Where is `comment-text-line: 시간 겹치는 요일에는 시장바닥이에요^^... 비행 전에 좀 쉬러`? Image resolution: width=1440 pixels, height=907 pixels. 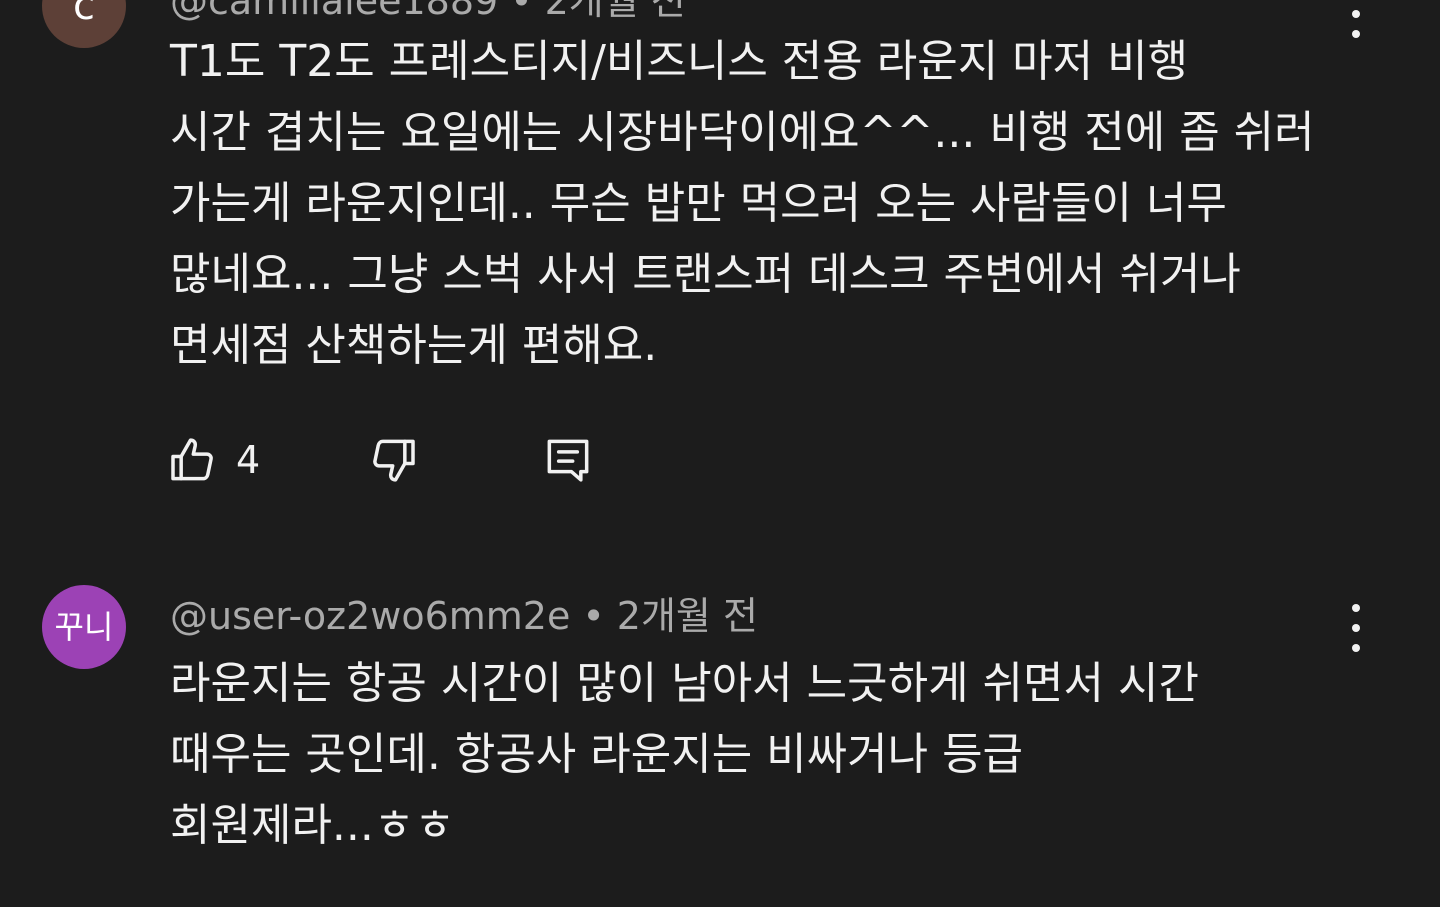
comment-text-line: 시간 겹치는 요일에는 시장바닥이에요^^... 비행 전에 좀 쉬러 is located at coordinates (742, 132).